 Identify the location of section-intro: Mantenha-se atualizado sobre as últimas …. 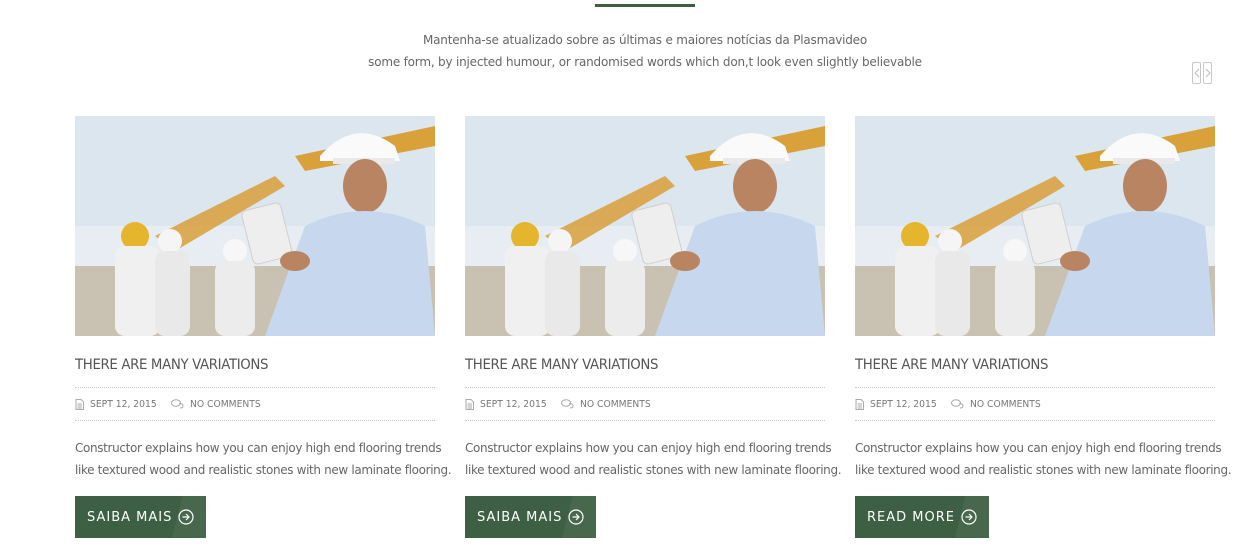
(627, 51).